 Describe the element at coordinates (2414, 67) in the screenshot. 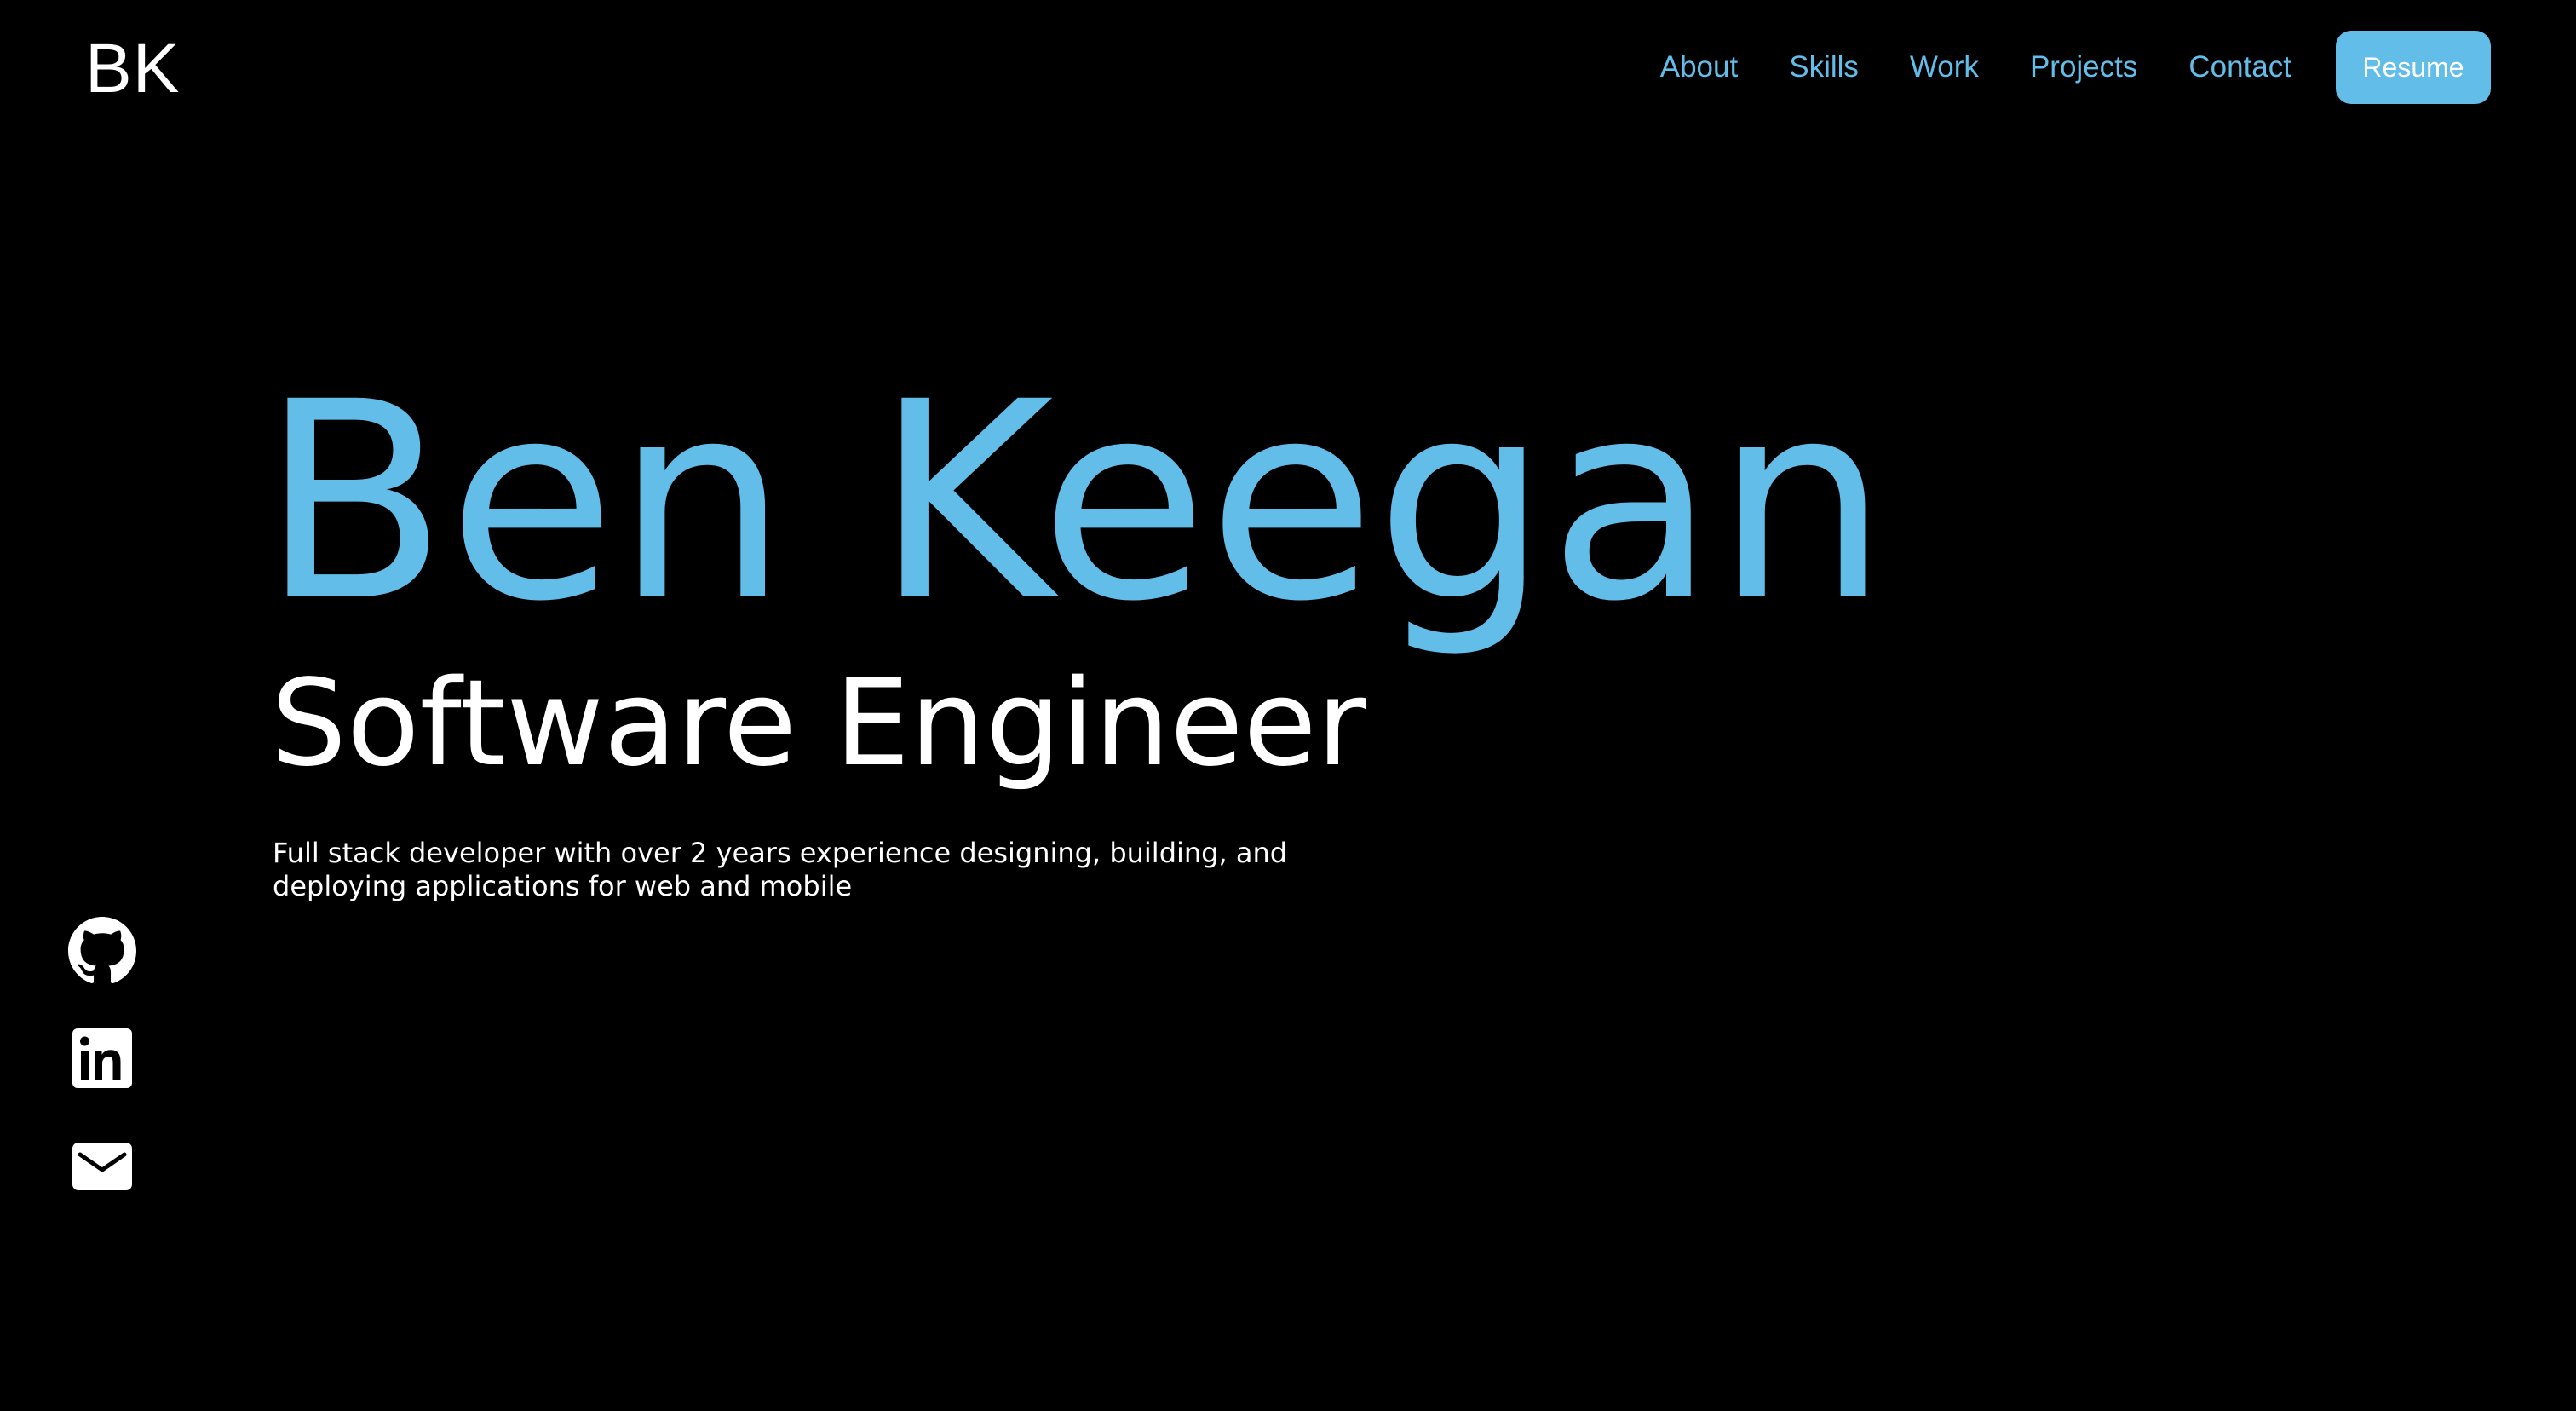

I see `resume-button: Resume` at that location.